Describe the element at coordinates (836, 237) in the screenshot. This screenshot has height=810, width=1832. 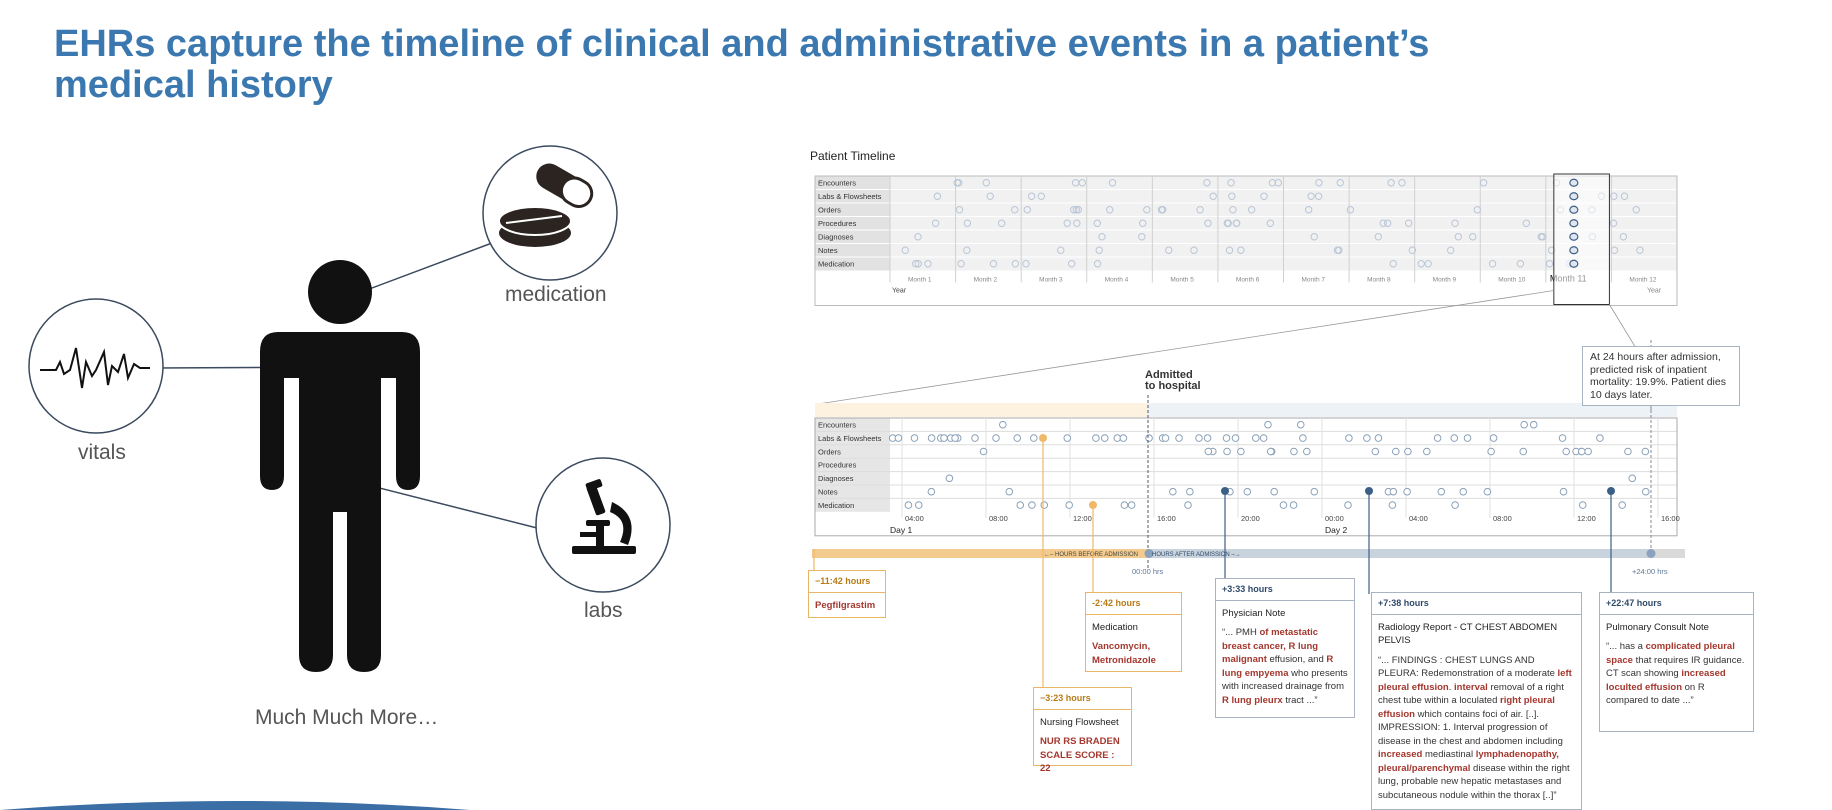
I see `overview-row-label: Diagnoses` at that location.